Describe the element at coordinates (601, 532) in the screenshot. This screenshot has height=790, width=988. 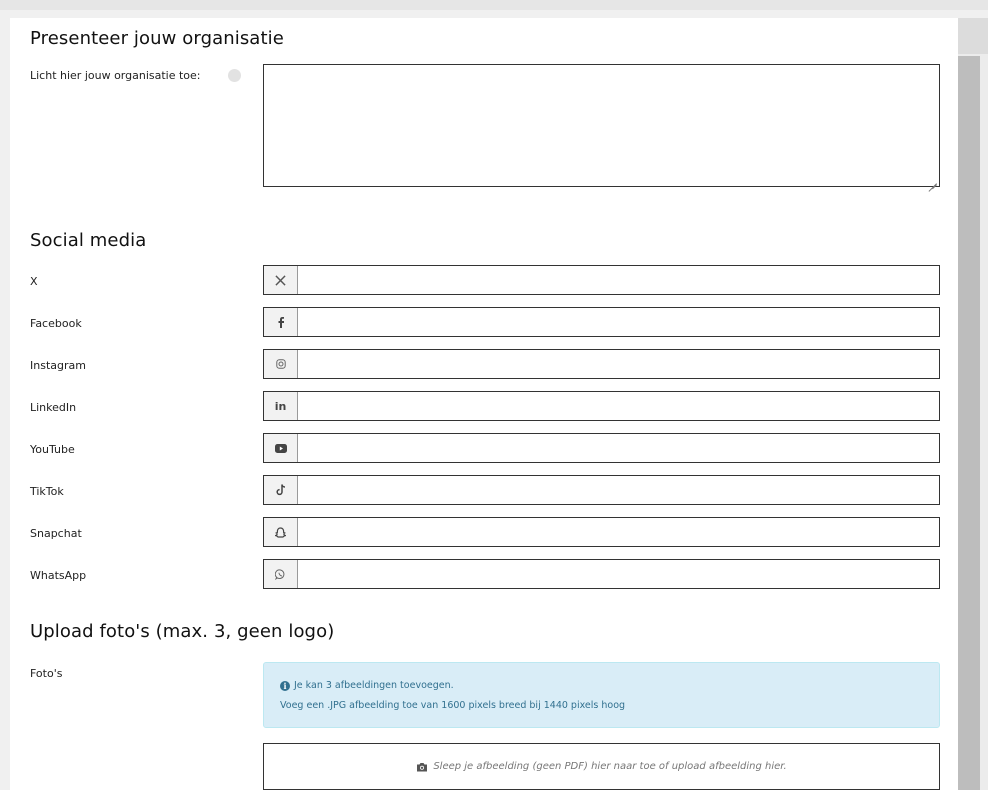
I see `social-input-snapchat` at that location.